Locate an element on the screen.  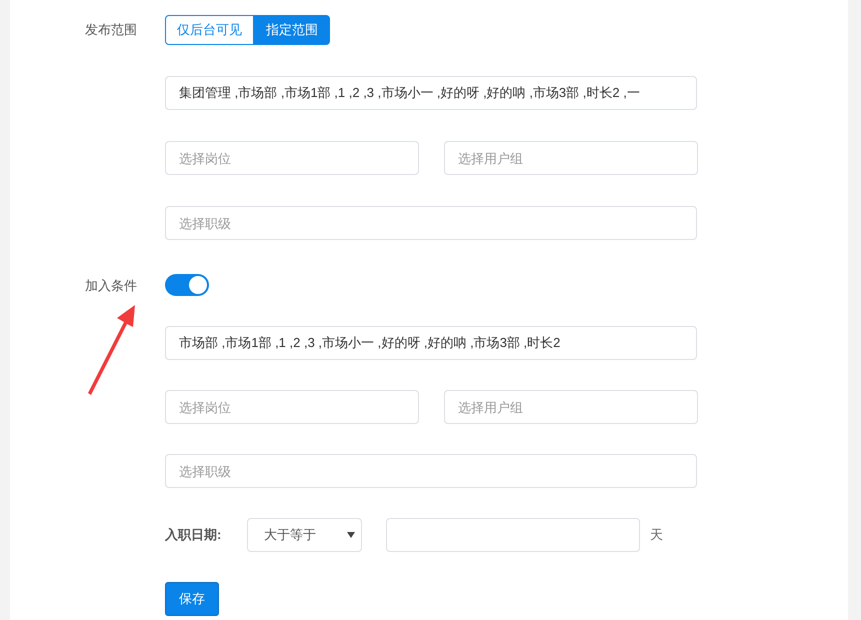
save-button: 保存 is located at coordinates (192, 599).